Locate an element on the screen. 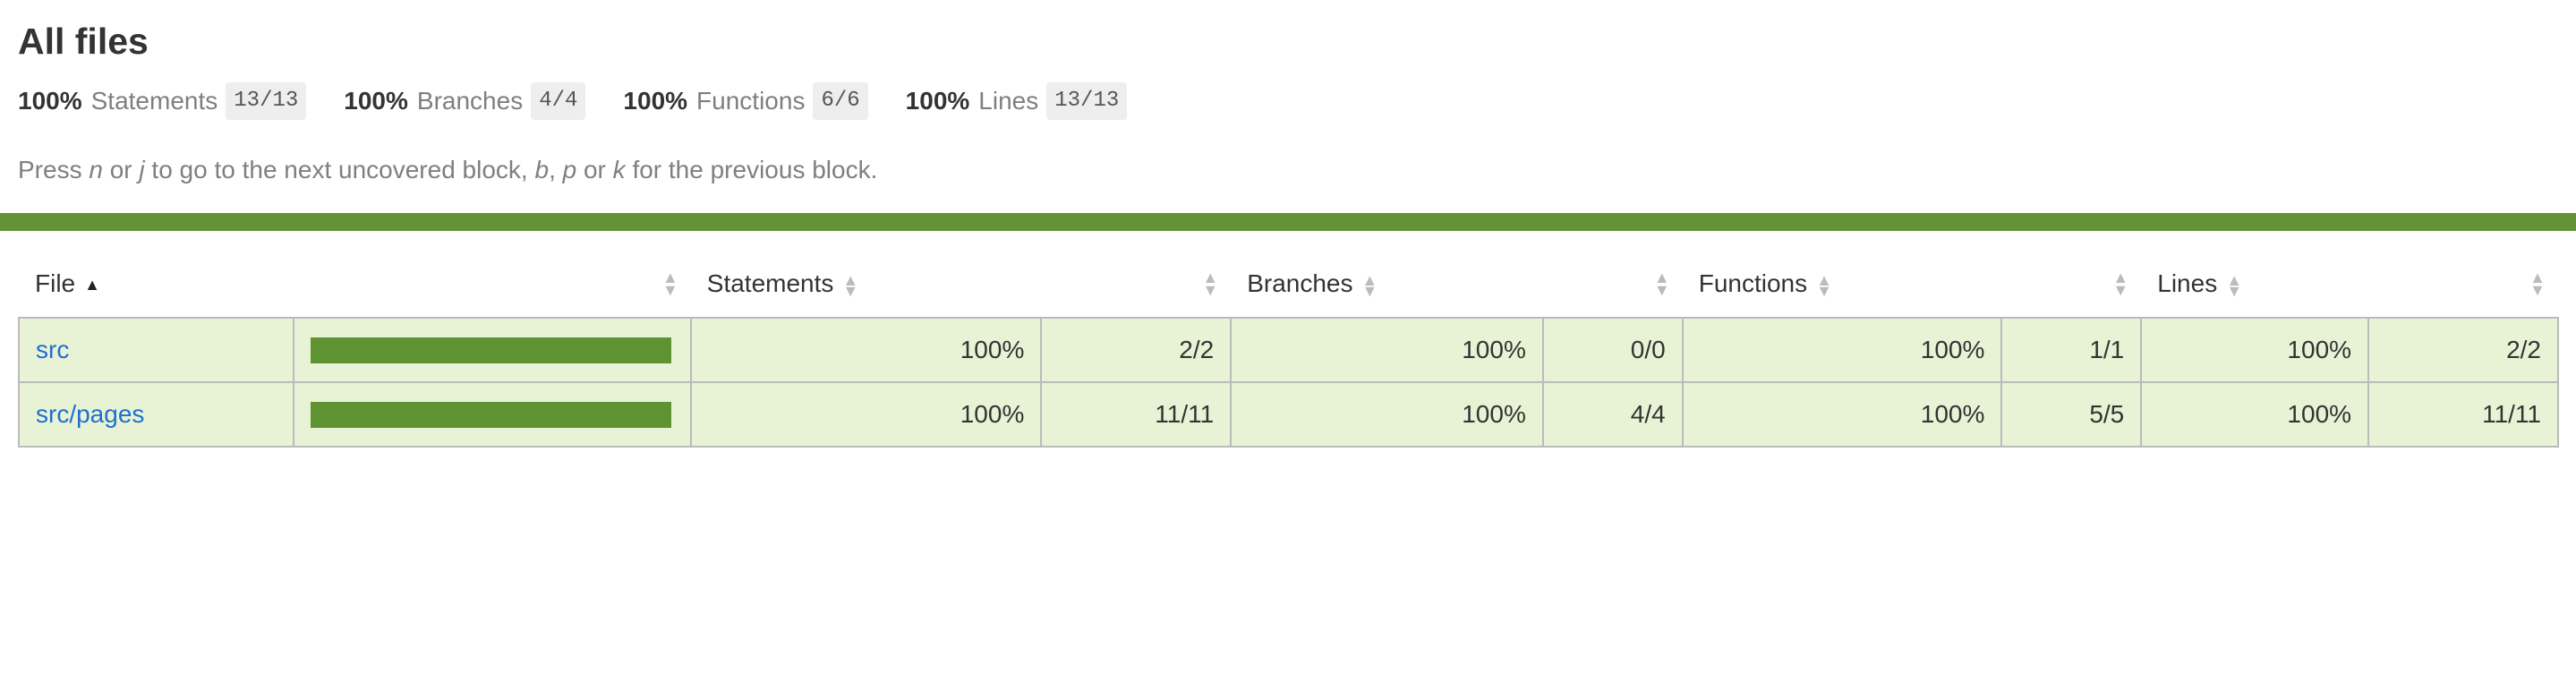  header-file: File ▲ is located at coordinates (156, 284).